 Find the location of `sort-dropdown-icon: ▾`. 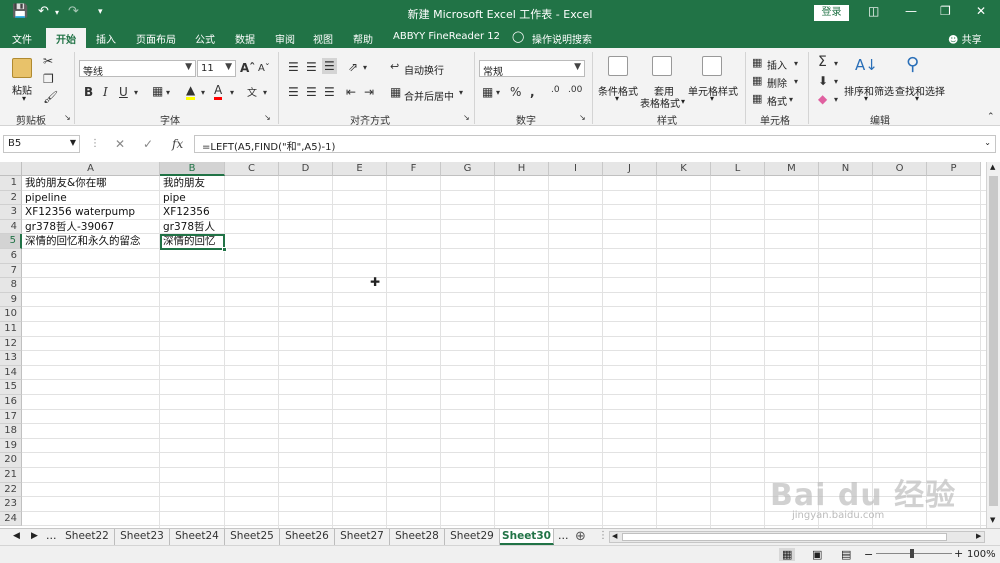

sort-dropdown-icon: ▾ is located at coordinates (866, 98).